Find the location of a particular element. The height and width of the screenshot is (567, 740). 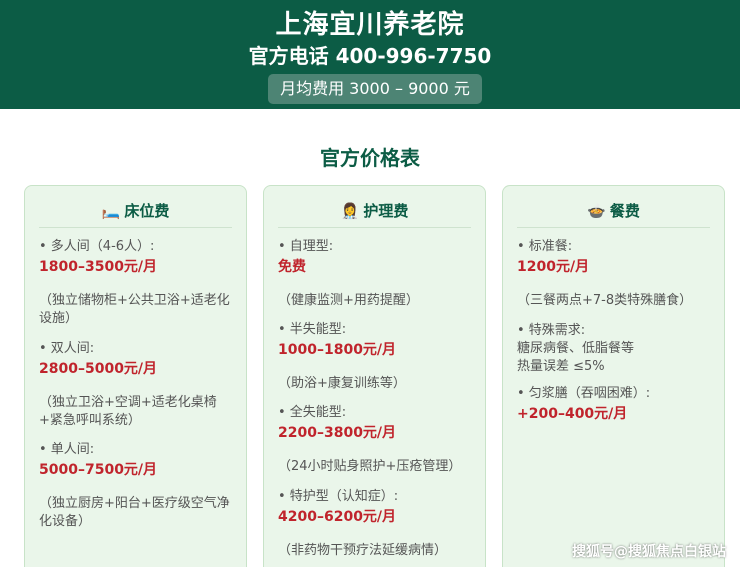

item-price: 1000–1800元/月 is located at coordinates (337, 350).